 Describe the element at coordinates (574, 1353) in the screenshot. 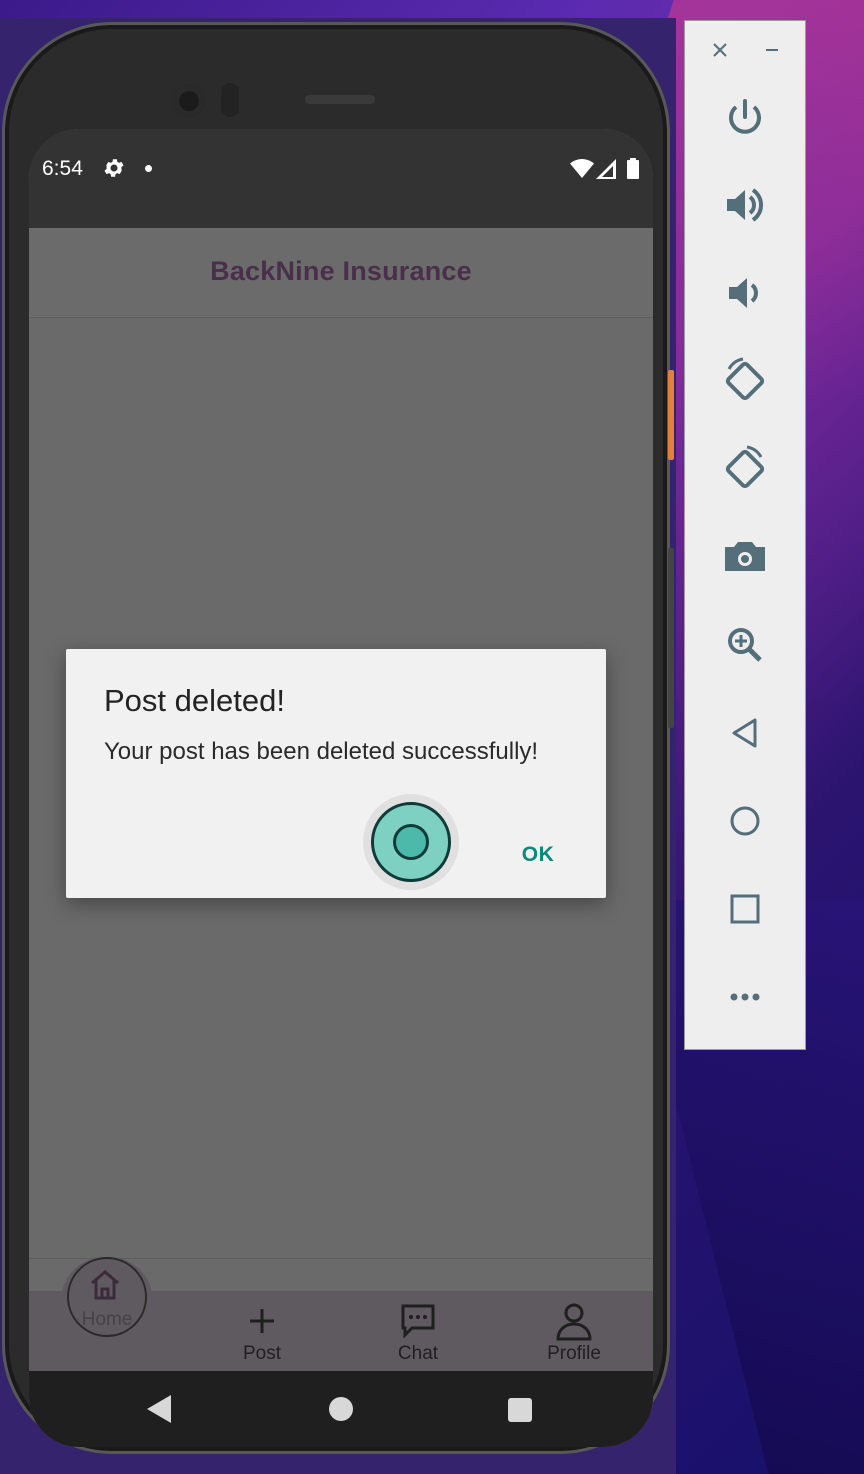

I see `nav-label-profile: Profile` at that location.